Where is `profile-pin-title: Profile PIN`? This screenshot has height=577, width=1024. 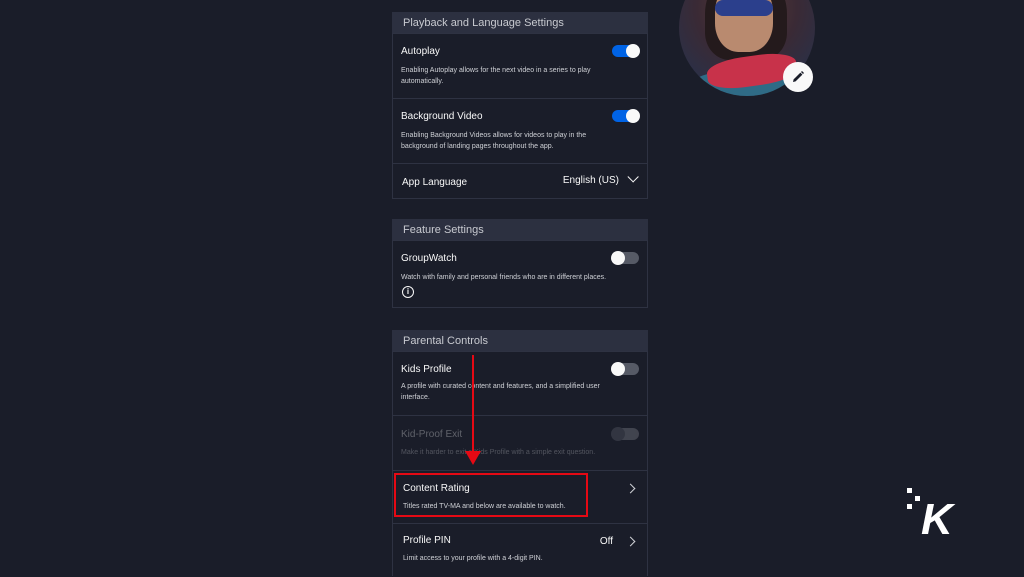 profile-pin-title: Profile PIN is located at coordinates (427, 540).